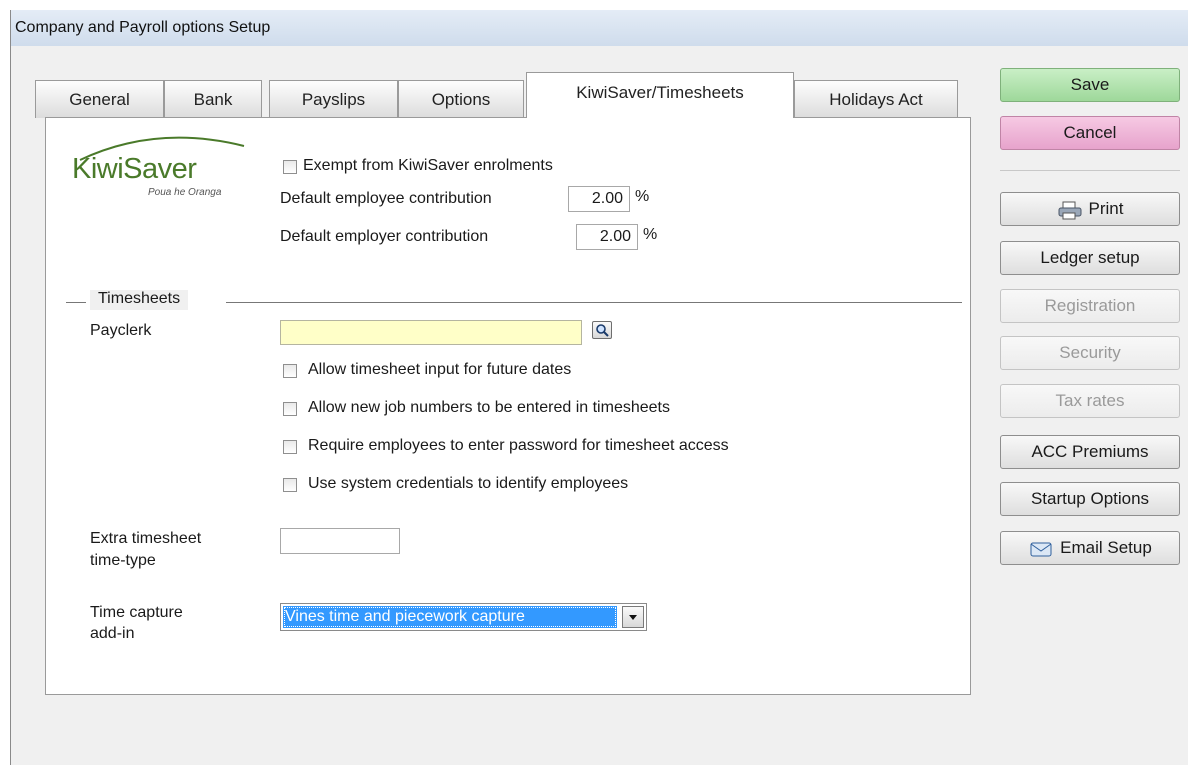 This screenshot has height=765, width=1188. I want to click on logo-wordmark: KiwiSaver, so click(134, 169).